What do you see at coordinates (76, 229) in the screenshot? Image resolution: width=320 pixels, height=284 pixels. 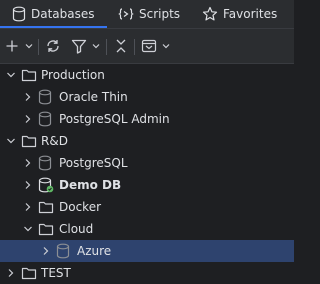 I see `tree-item-label: Cloud` at bounding box center [76, 229].